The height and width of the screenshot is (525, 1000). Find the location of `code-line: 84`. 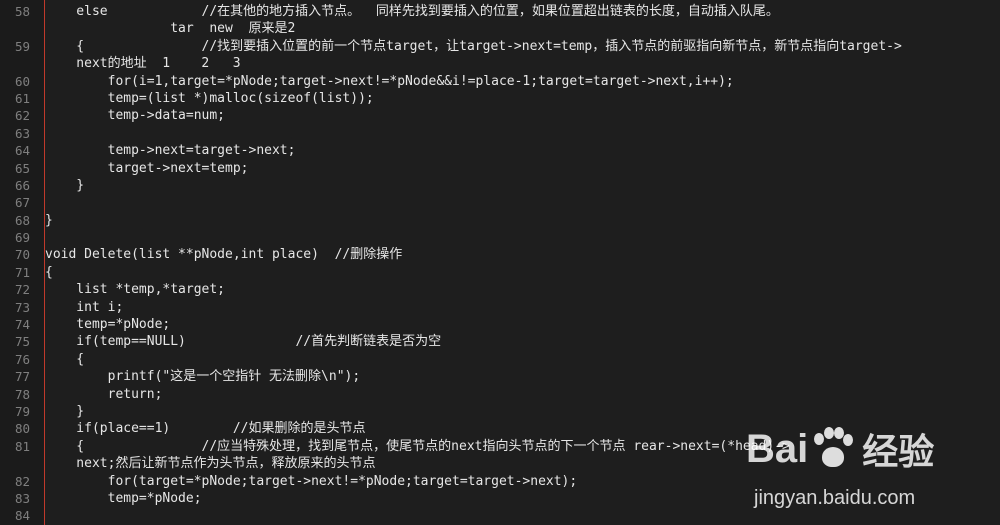

code-line: 84 is located at coordinates (500, 515).